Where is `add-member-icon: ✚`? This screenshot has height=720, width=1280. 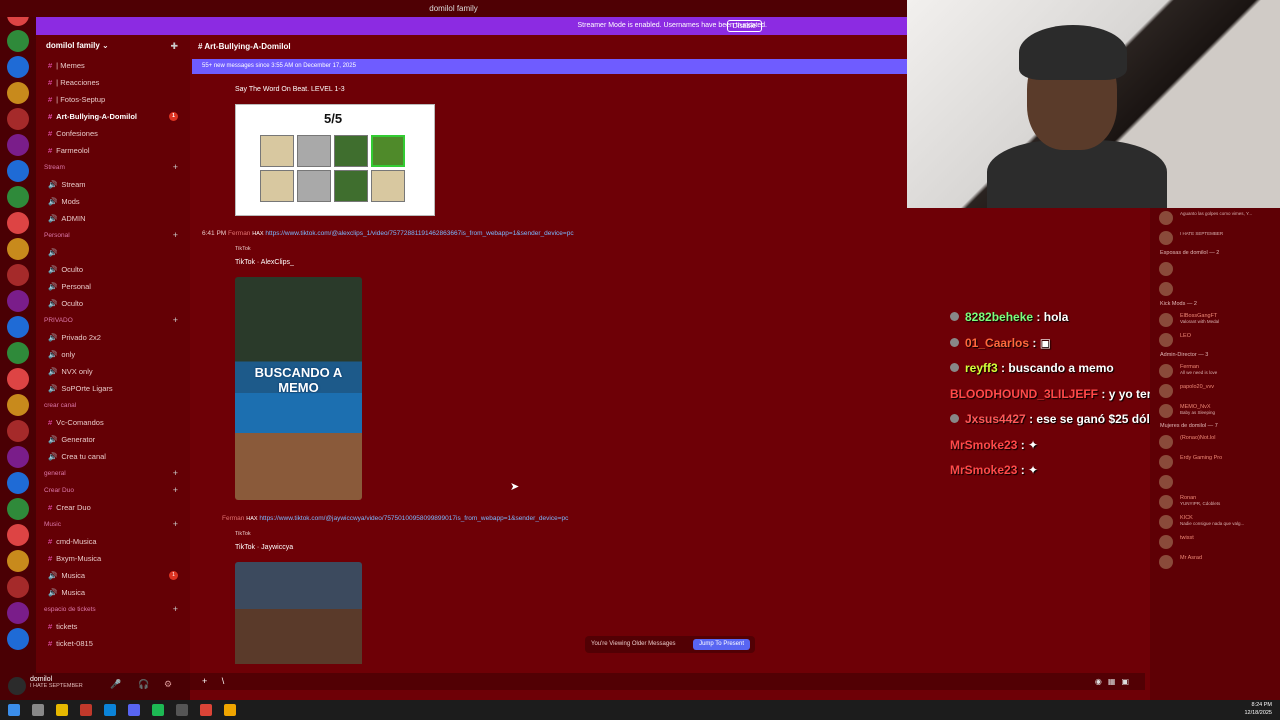 add-member-icon: ✚ is located at coordinates (174, 46).